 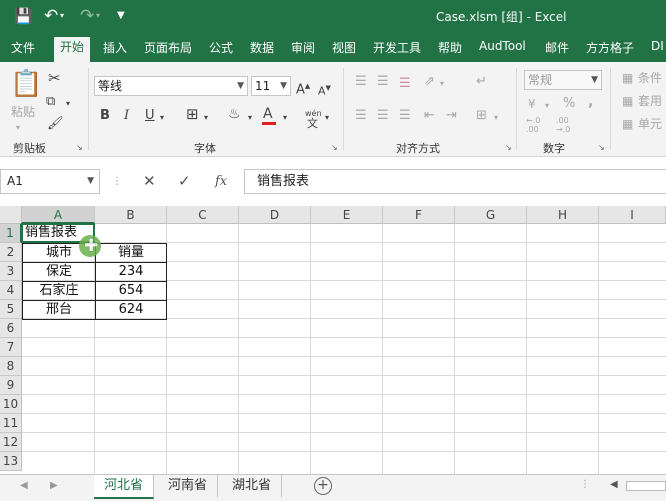 What do you see at coordinates (627, 101) in the screenshot?
I see `table-format-icon: ▦` at bounding box center [627, 101].